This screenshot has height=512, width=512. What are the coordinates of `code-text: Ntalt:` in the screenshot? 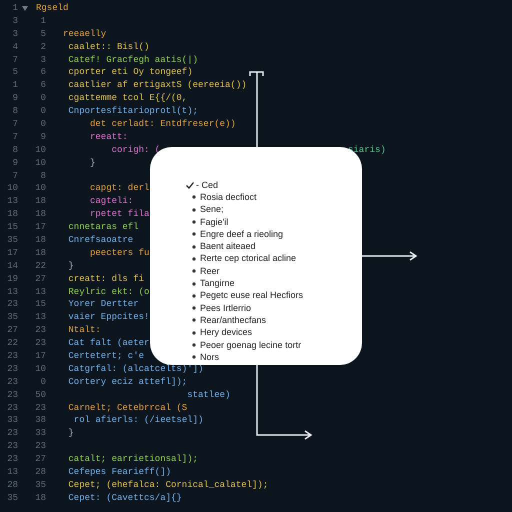 It's located at (84, 331).